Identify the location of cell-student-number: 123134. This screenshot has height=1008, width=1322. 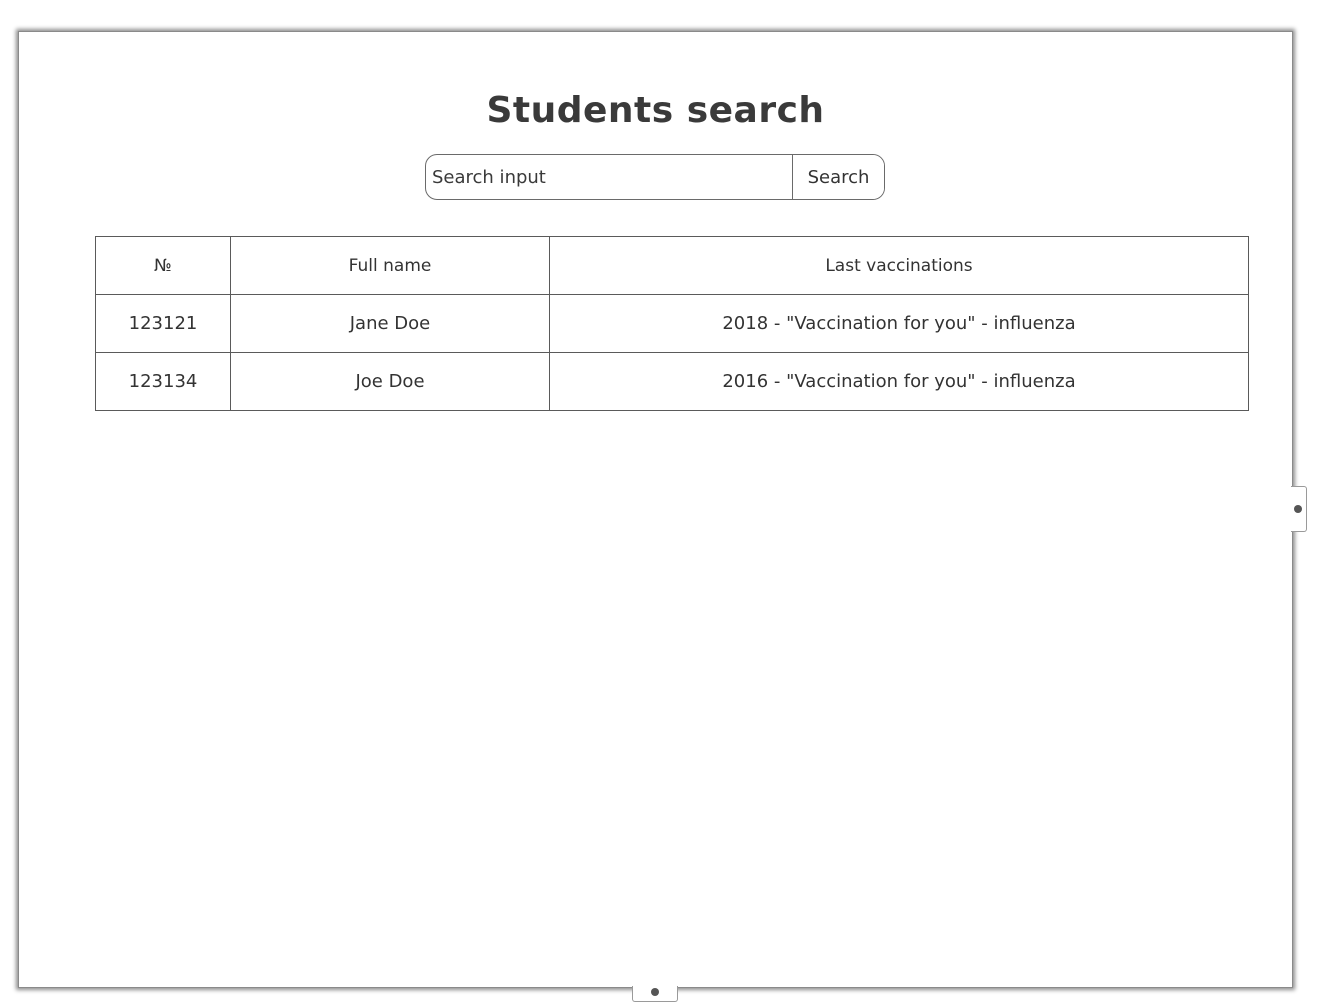
(163, 381).